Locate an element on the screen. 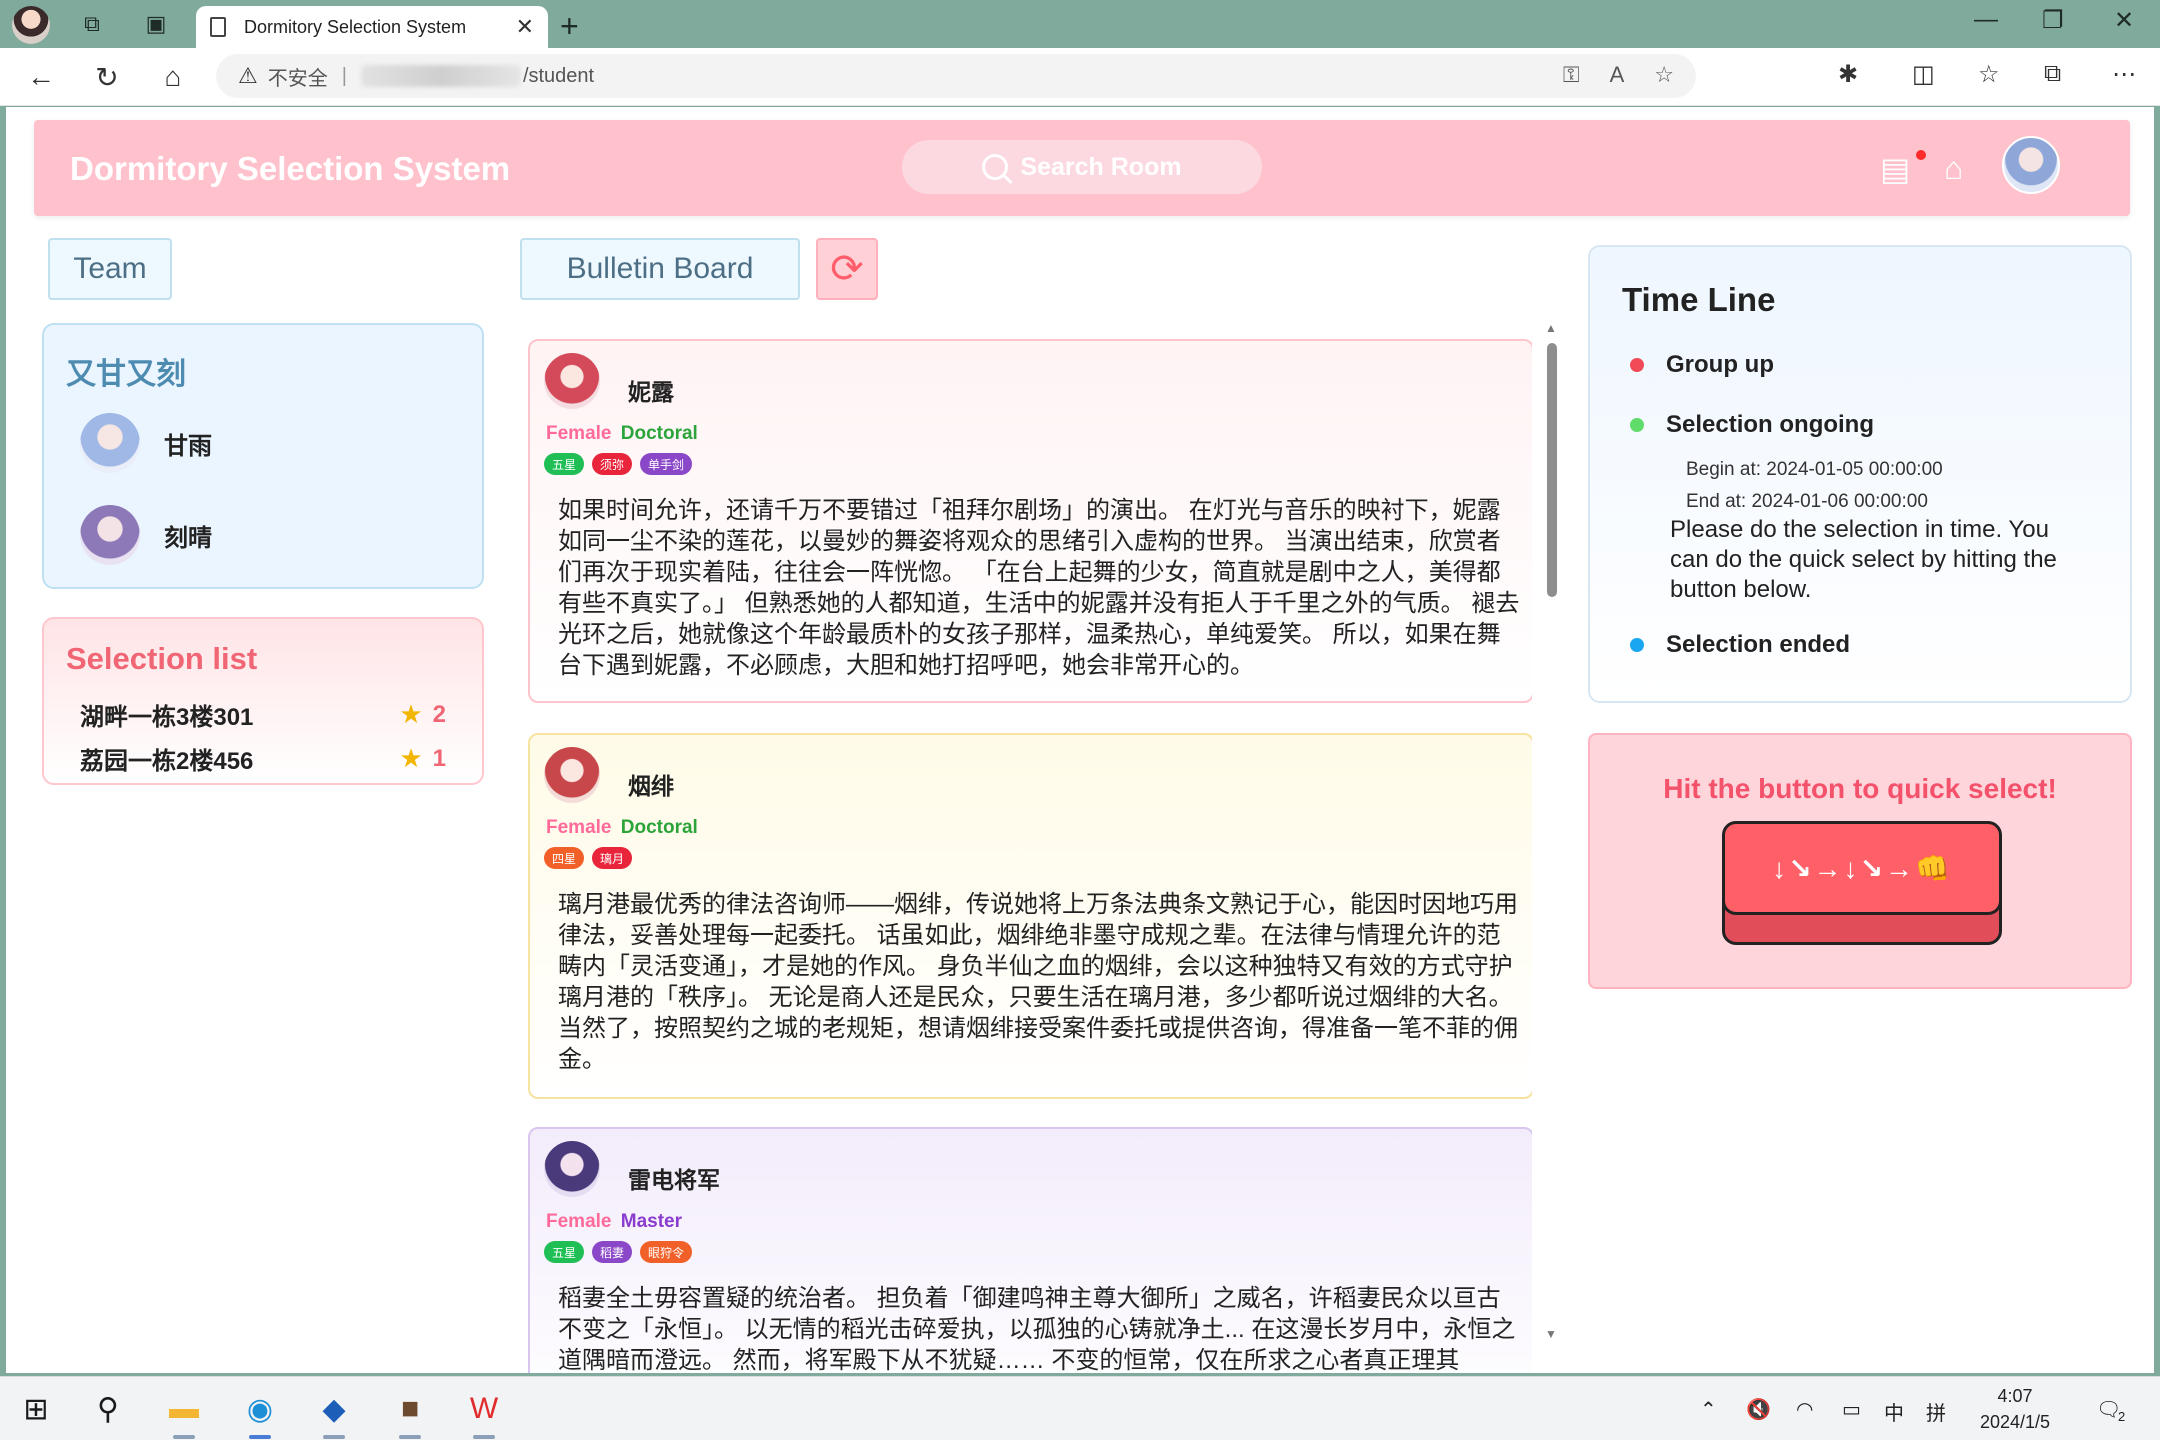 The height and width of the screenshot is (1440, 2160). bulletin-board-button: Bulletin Board is located at coordinates (660, 269).